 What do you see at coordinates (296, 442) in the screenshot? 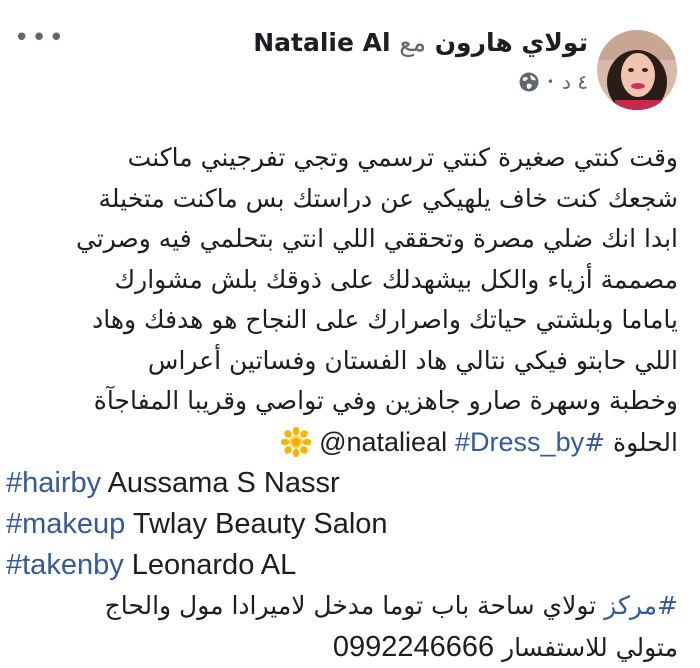
I see `sunflower-emoji-icon` at bounding box center [296, 442].